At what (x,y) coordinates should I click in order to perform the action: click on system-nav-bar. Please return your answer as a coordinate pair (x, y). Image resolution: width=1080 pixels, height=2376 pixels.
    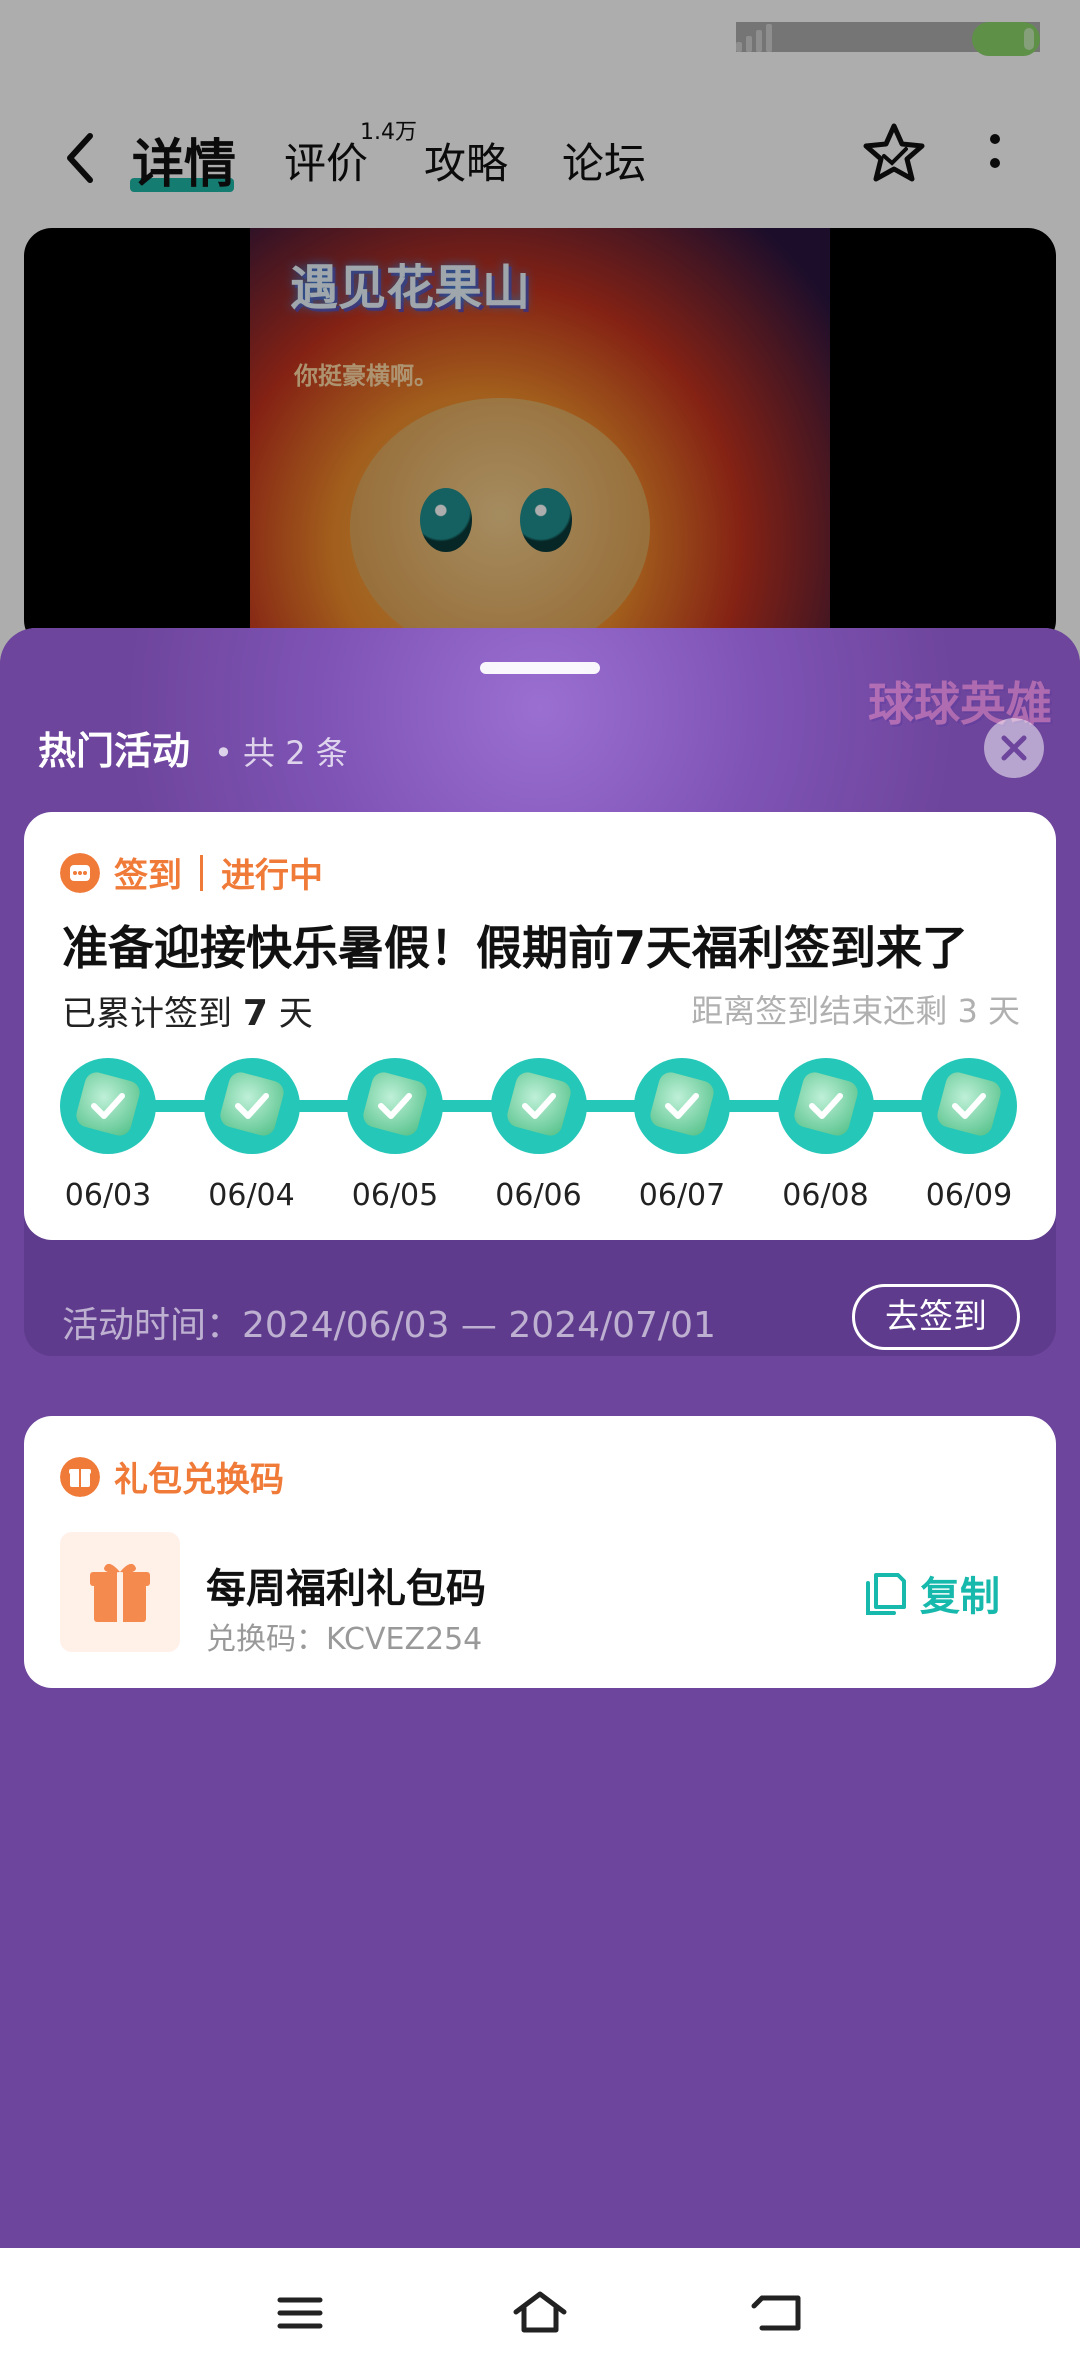
    Looking at the image, I should click on (540, 2312).